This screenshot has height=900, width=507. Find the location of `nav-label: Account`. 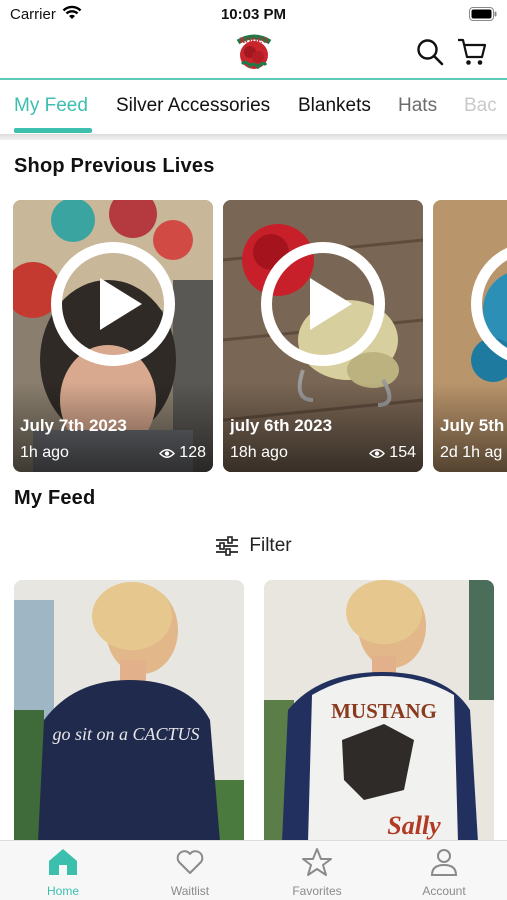

nav-label: Account is located at coordinates (444, 891).